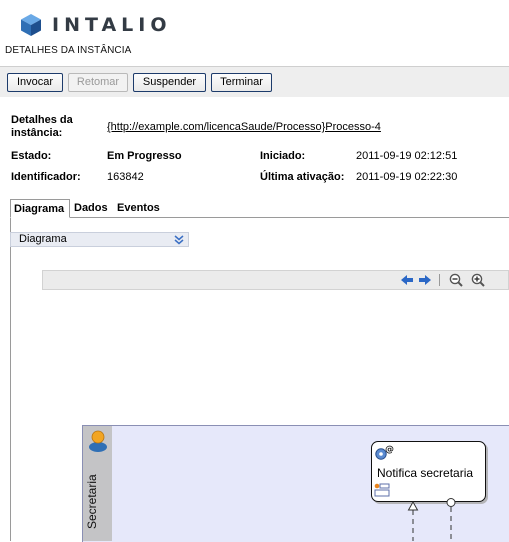 The height and width of the screenshot is (542, 509). I want to click on terminate-button: Terminar, so click(241, 82).